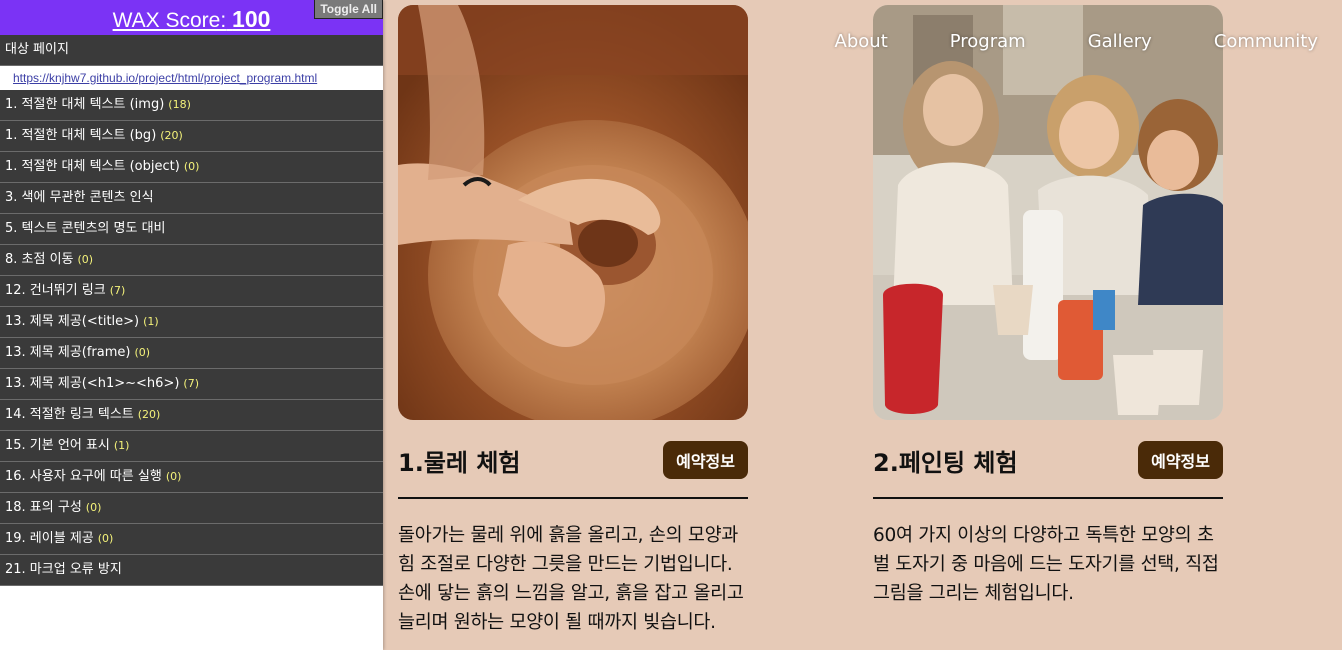  Describe the element at coordinates (191, 446) in the screenshot. I see `wax-item-language: 15. 기본 언어 표시 (1)` at that location.